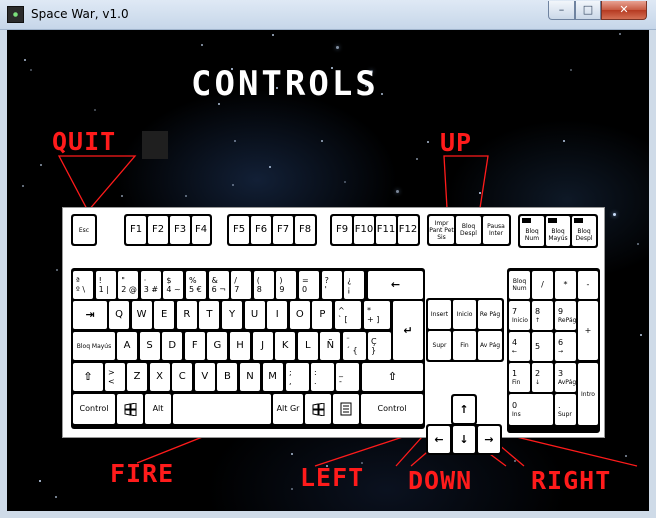  What do you see at coordinates (204, 377) in the screenshot?
I see `key-v: V` at bounding box center [204, 377].